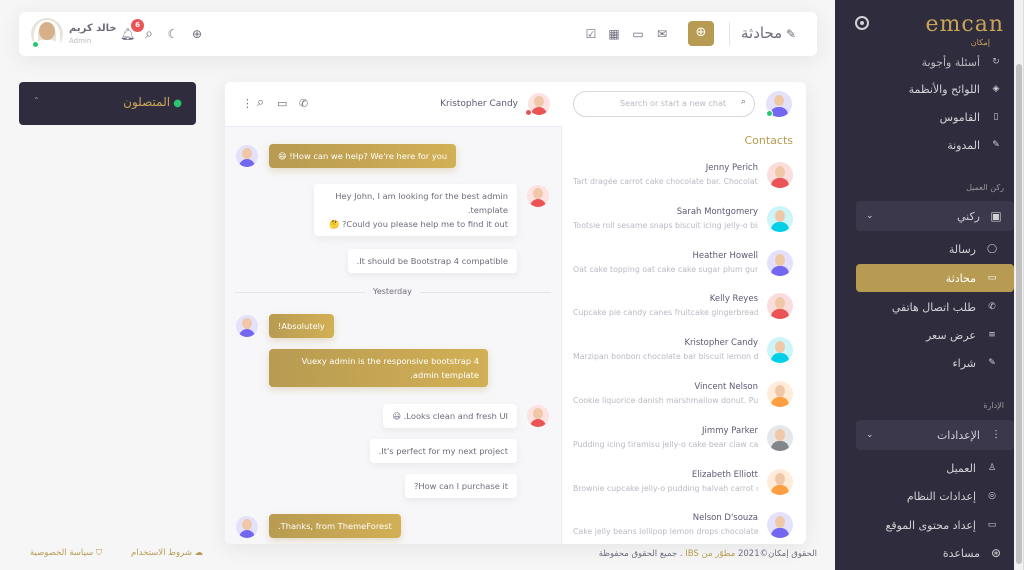 The height and width of the screenshot is (570, 1024). Describe the element at coordinates (460, 486) in the screenshot. I see `chat-message: How can I purchase it?` at that location.